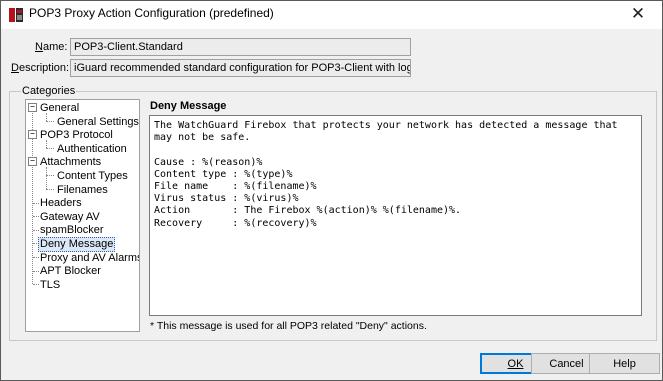 The image size is (663, 381). I want to click on tree-item-general-settings: General Settings, so click(98, 122).